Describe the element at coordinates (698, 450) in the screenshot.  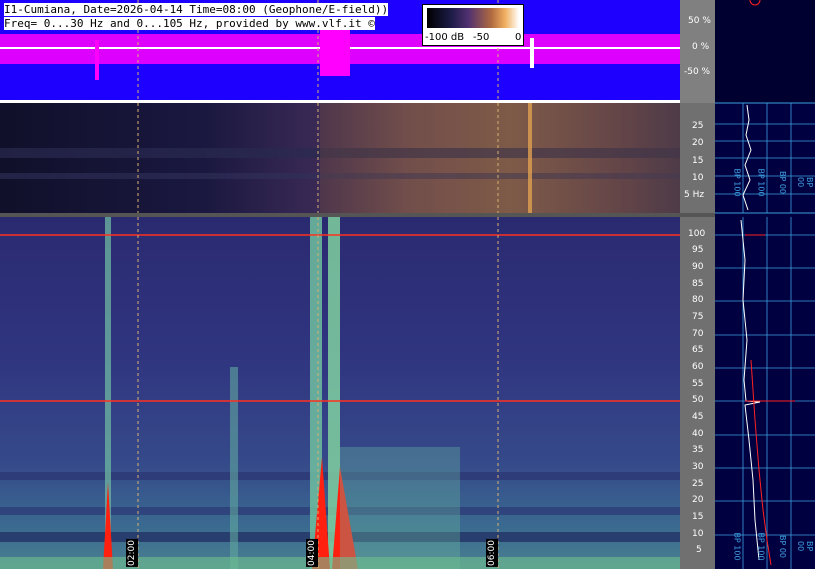
I see `main-freq-tick: 35` at that location.